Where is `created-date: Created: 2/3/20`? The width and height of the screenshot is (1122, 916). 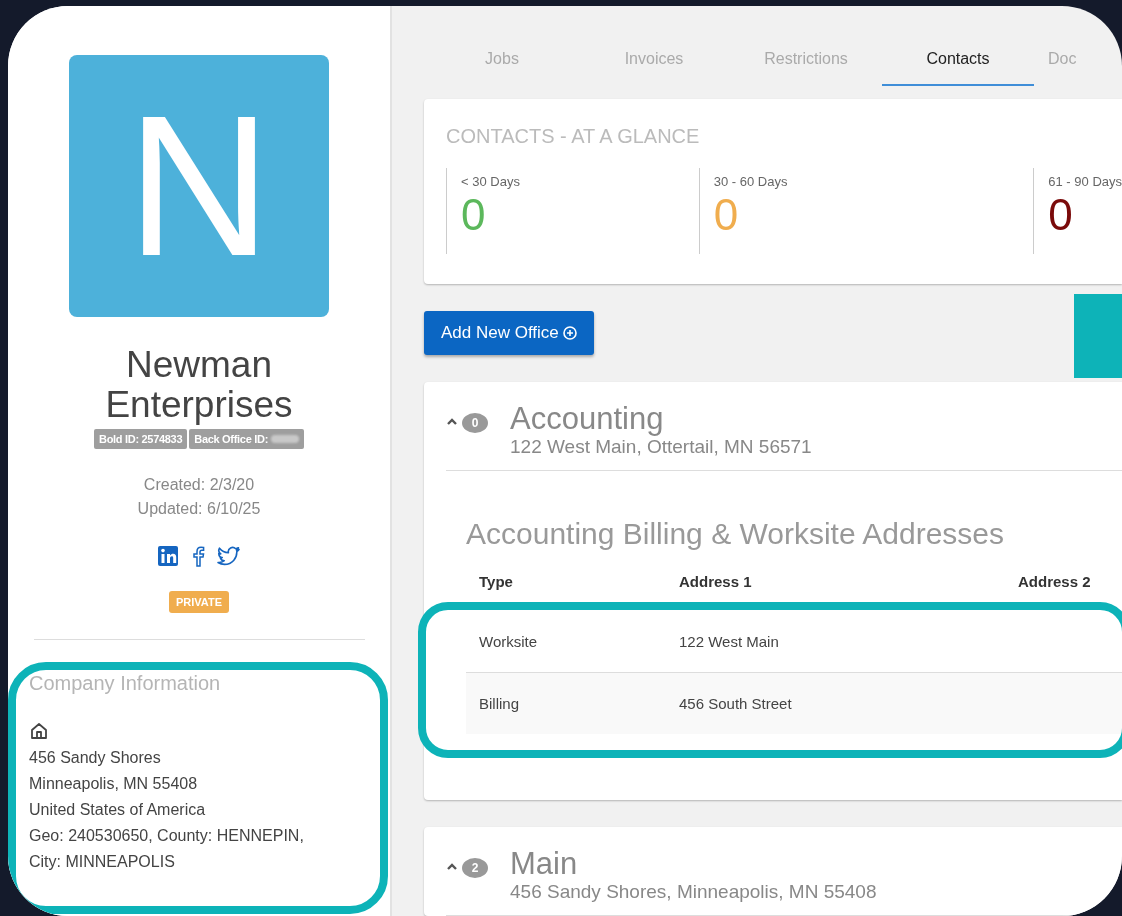 created-date: Created: 2/3/20 is located at coordinates (199, 485).